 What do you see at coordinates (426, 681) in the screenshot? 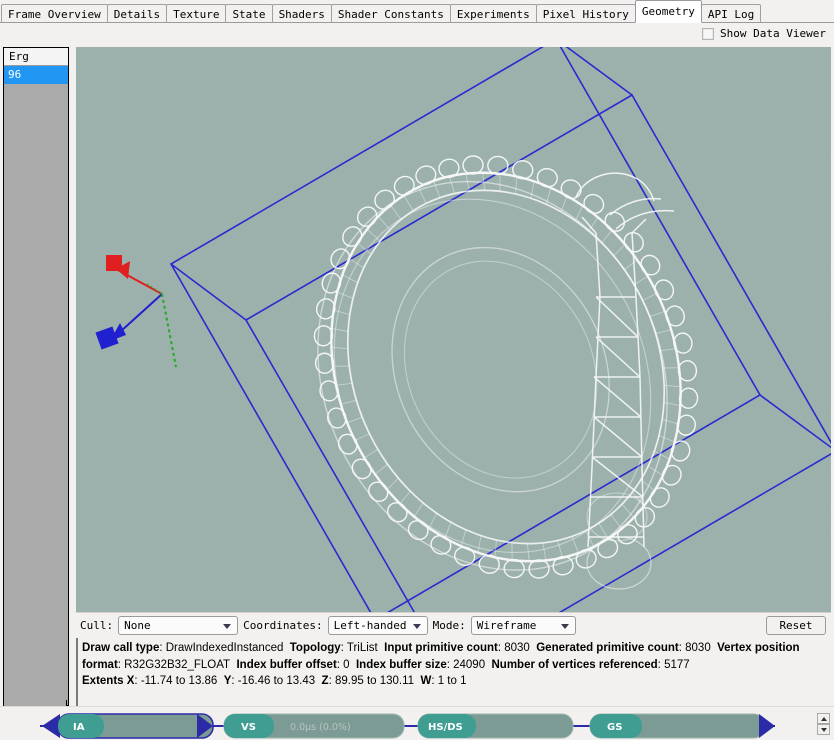
I see `extents-w-label: W` at bounding box center [426, 681].